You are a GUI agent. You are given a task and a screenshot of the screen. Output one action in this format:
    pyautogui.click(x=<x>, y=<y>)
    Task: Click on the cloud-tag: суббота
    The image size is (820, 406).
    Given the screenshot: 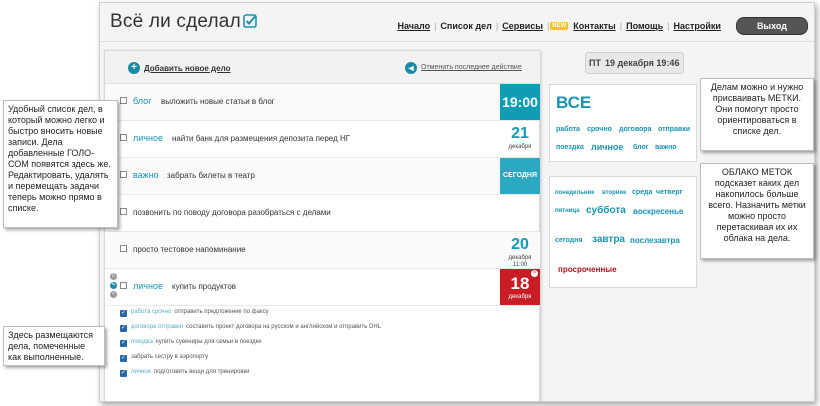 What is the action you would take?
    pyautogui.click(x=606, y=210)
    